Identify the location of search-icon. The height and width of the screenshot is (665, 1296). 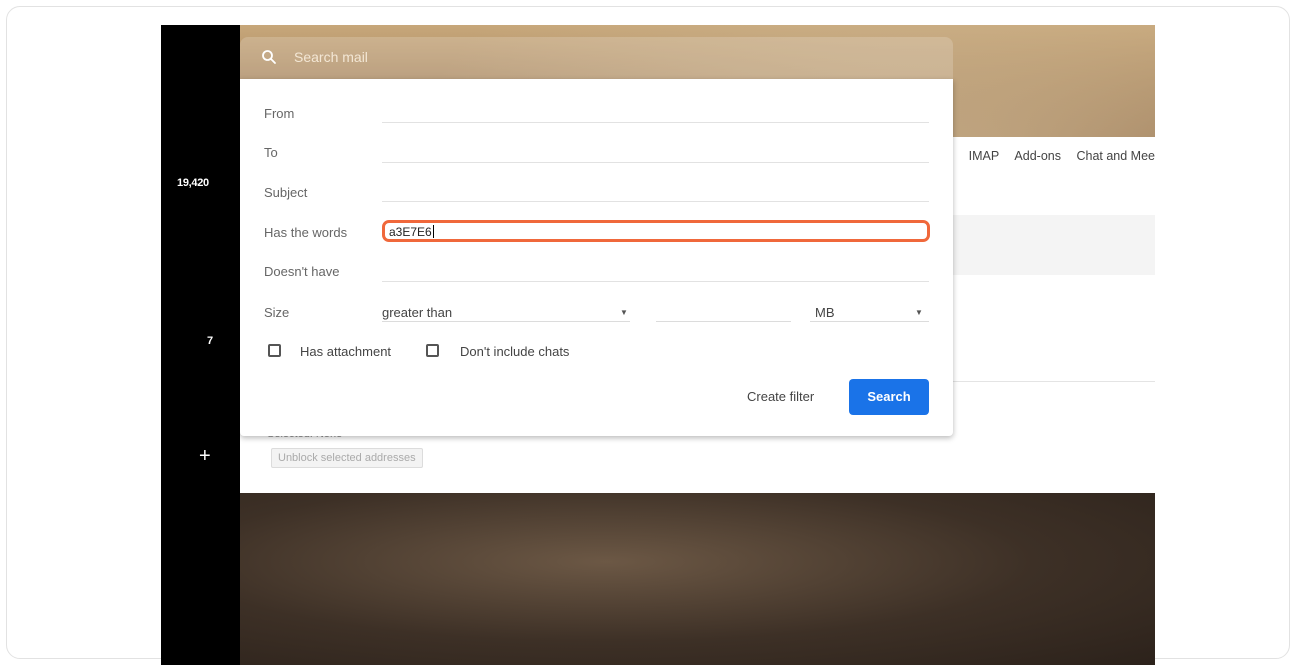
(269, 57).